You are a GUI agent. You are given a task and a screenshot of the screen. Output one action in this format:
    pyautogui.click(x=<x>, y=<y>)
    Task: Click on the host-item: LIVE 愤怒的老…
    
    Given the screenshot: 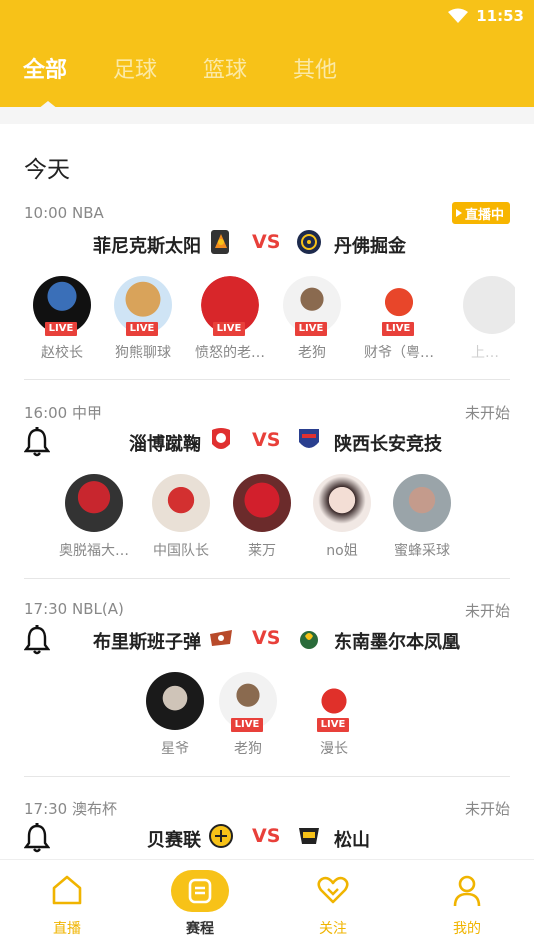 What is the action you would take?
    pyautogui.click(x=230, y=319)
    